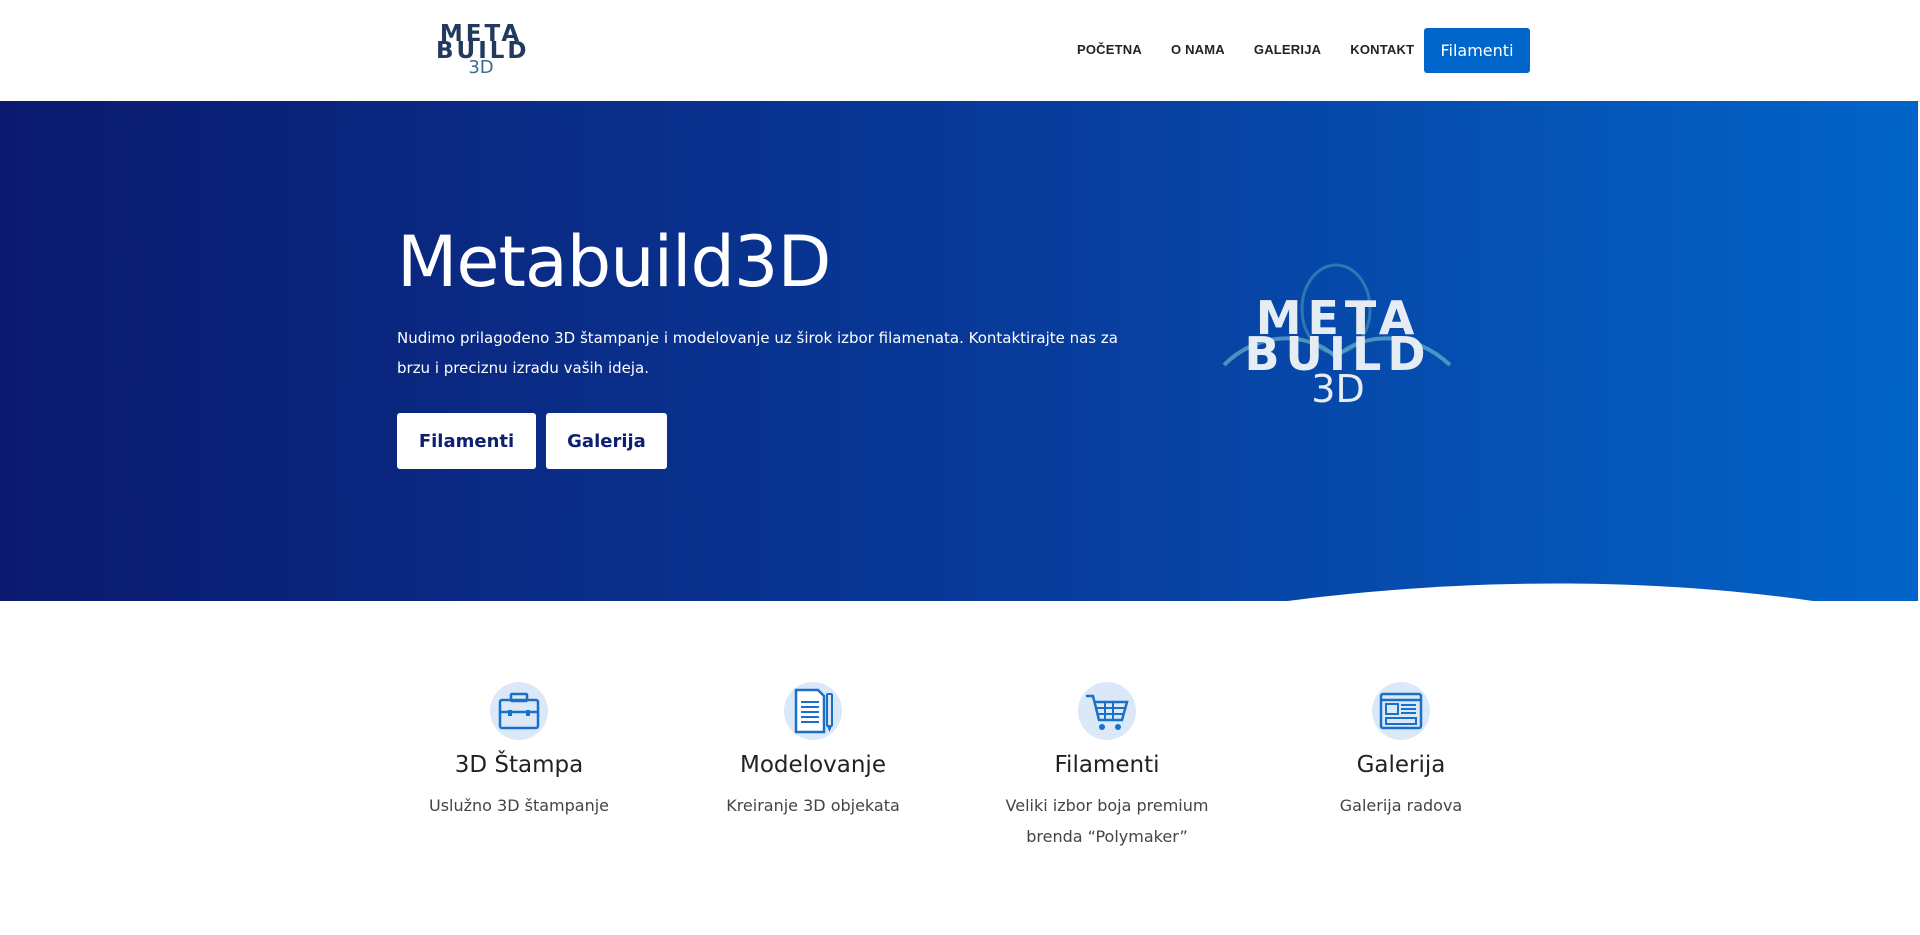 The image size is (1920, 935). Describe the element at coordinates (519, 765) in the screenshot. I see `feature-title: 3D Štampa` at that location.